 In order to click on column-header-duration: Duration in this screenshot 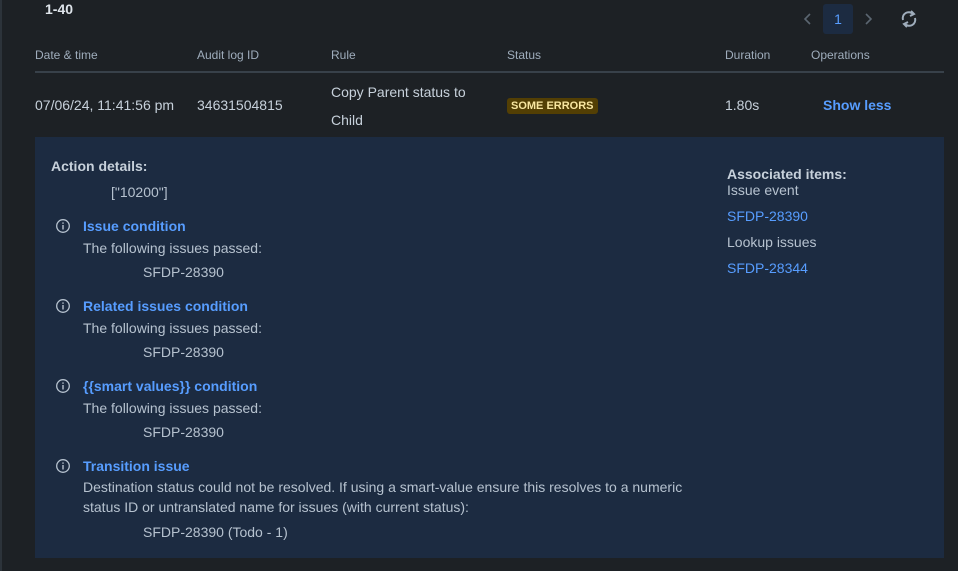, I will do `click(747, 55)`.